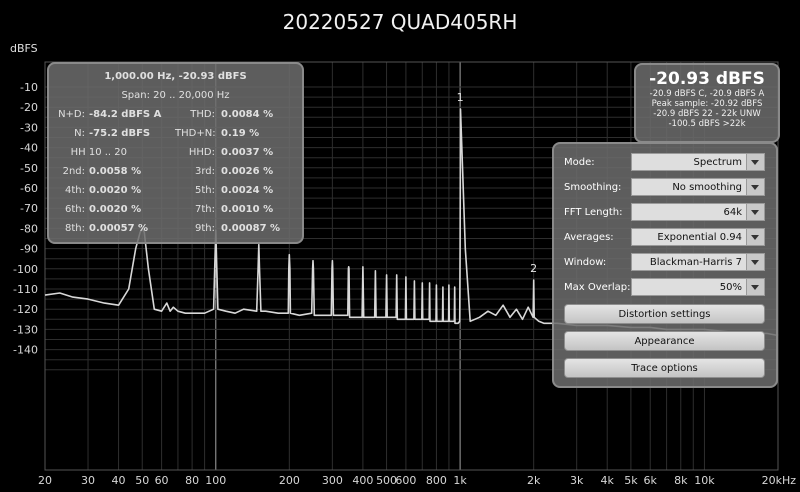 The height and width of the screenshot is (492, 800). What do you see at coordinates (779, 480) in the screenshot?
I see `x-tick-label: 20kHz` at bounding box center [779, 480].